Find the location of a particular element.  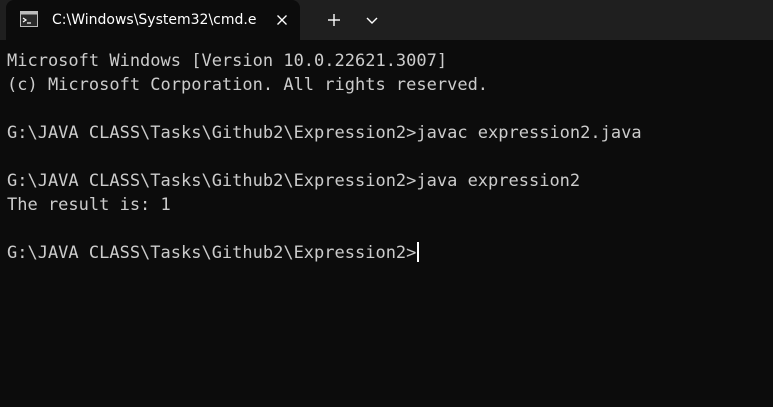

tab-cmd: C:\Windows\System32\cmd.e is located at coordinates (153, 20).